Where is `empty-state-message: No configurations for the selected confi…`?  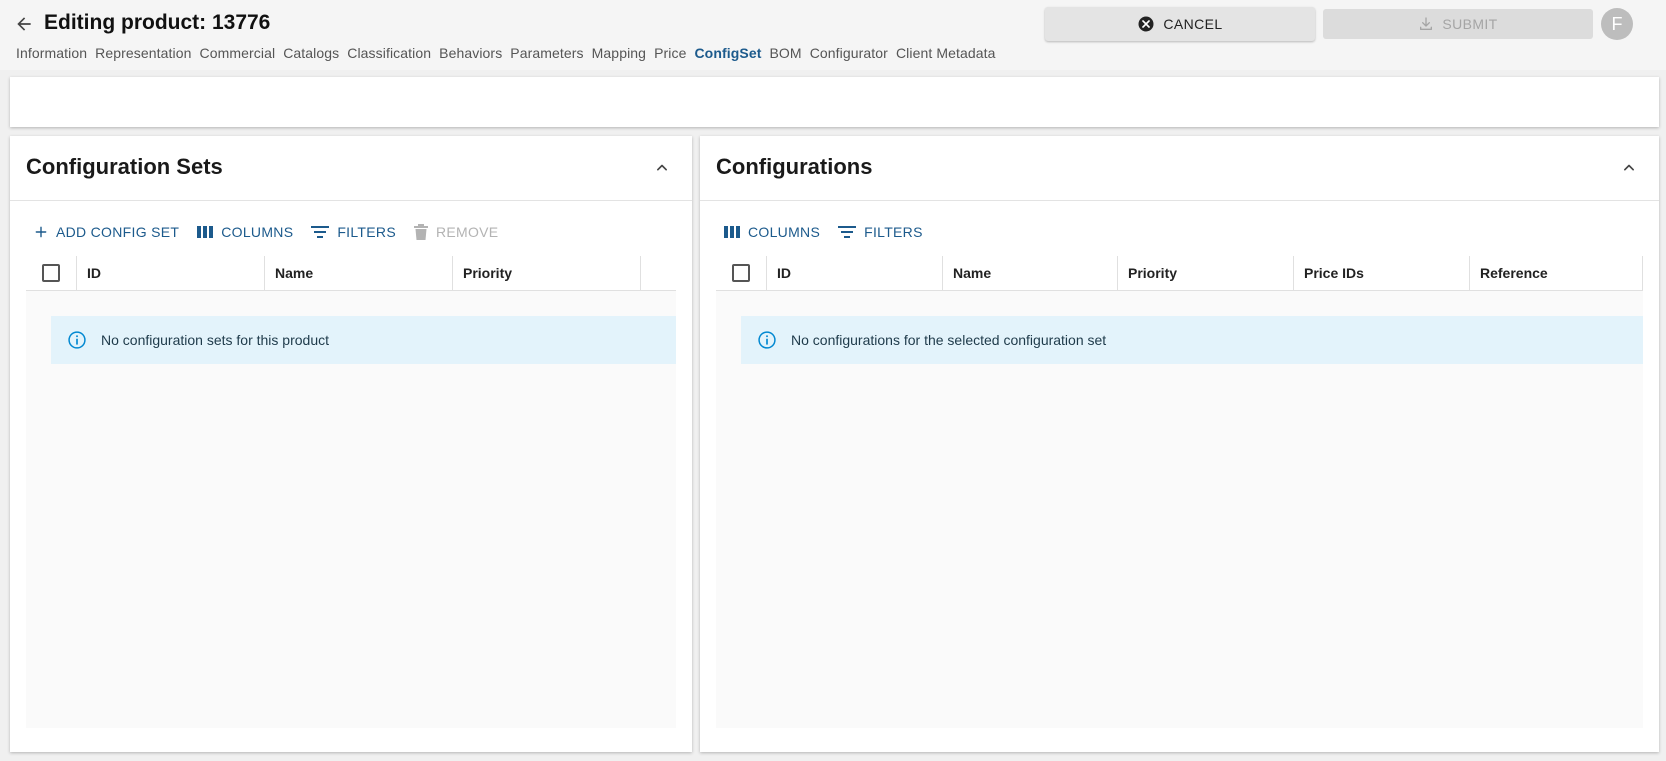
empty-state-message: No configurations for the selected confi… is located at coordinates (949, 340).